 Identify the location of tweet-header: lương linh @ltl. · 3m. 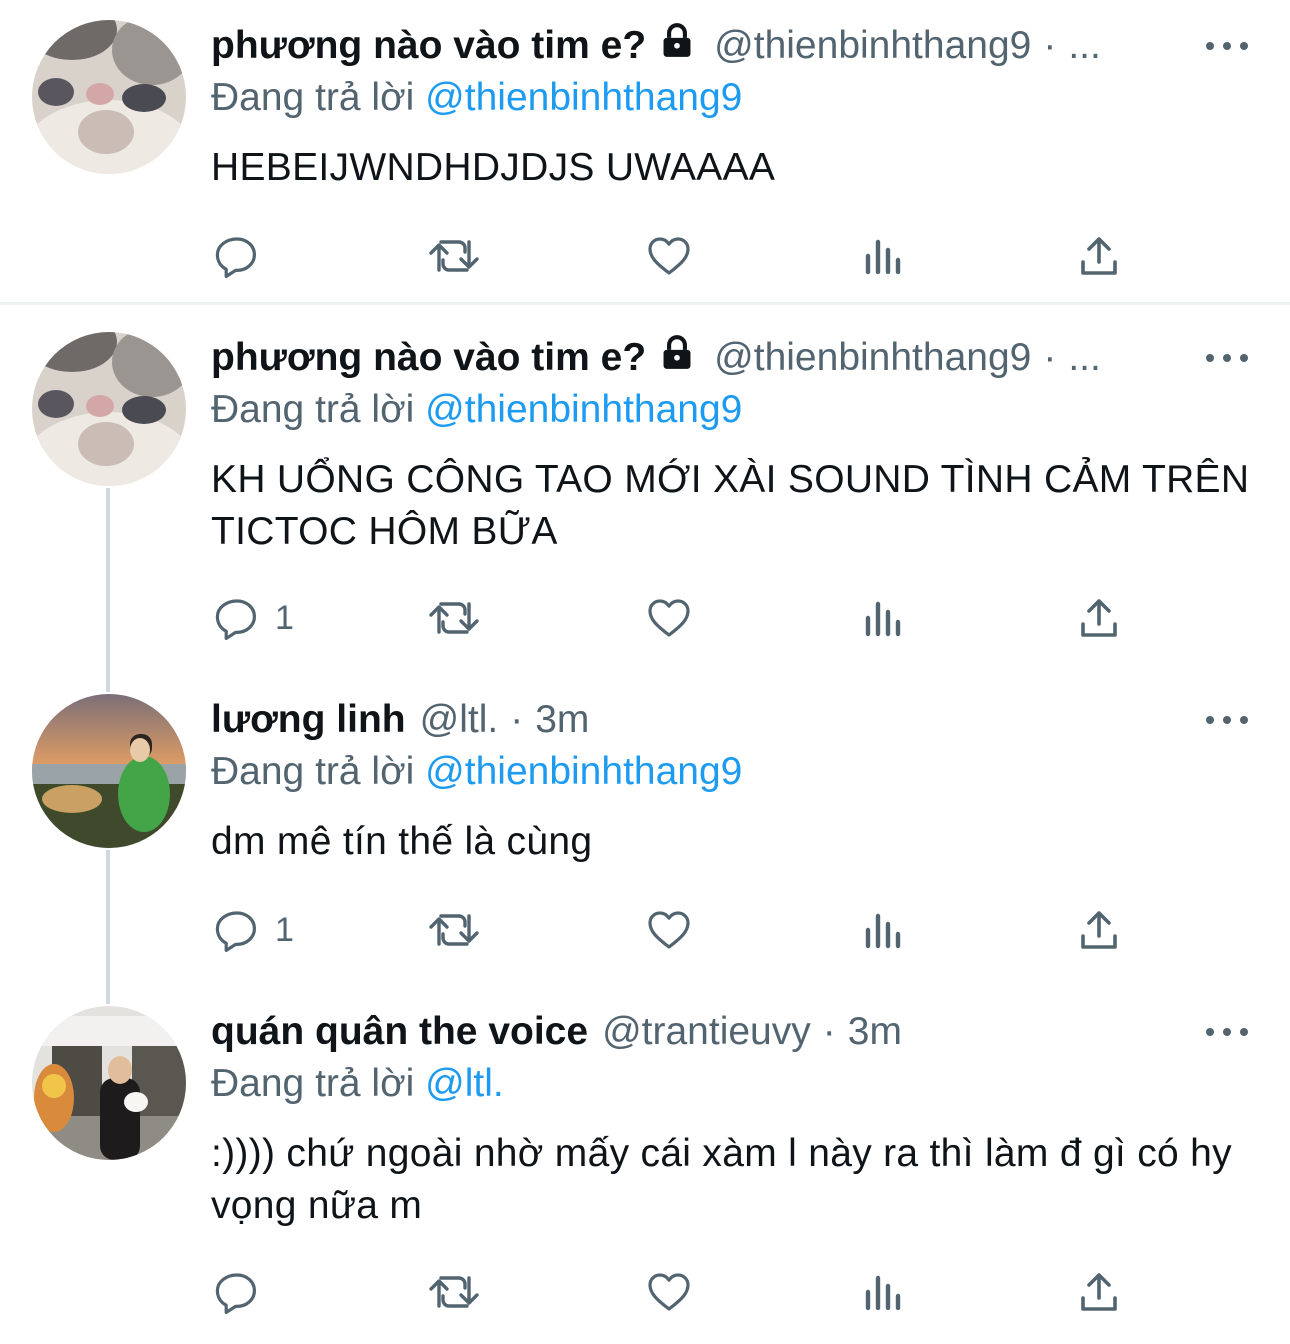
(400, 720).